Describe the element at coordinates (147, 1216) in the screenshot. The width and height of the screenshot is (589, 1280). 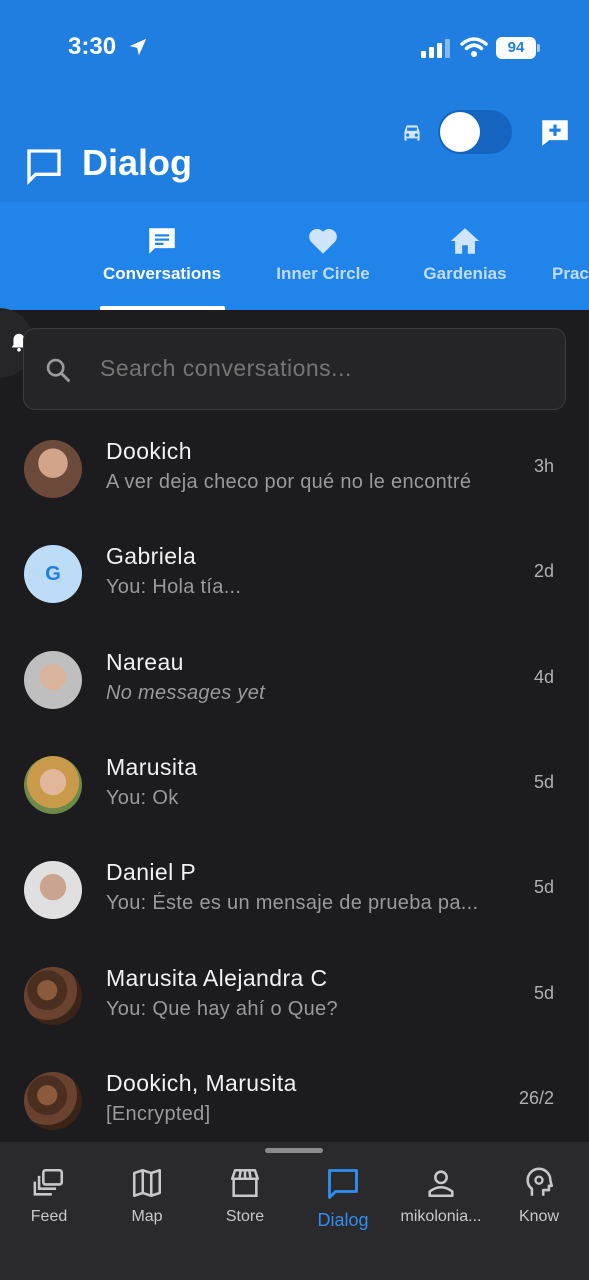
I see `nav-label: Map` at that location.